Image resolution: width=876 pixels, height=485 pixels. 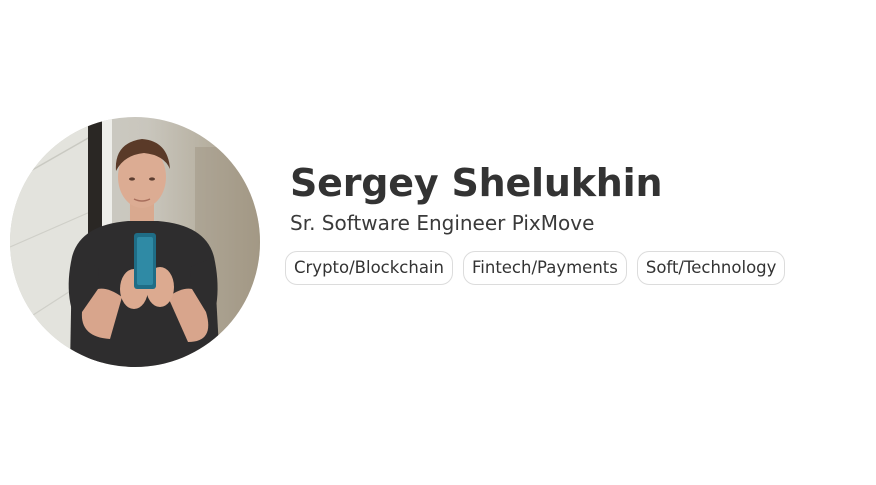 What do you see at coordinates (369, 268) in the screenshot?
I see `tag-crypto-blockchain: Crypto/Blockchain` at bounding box center [369, 268].